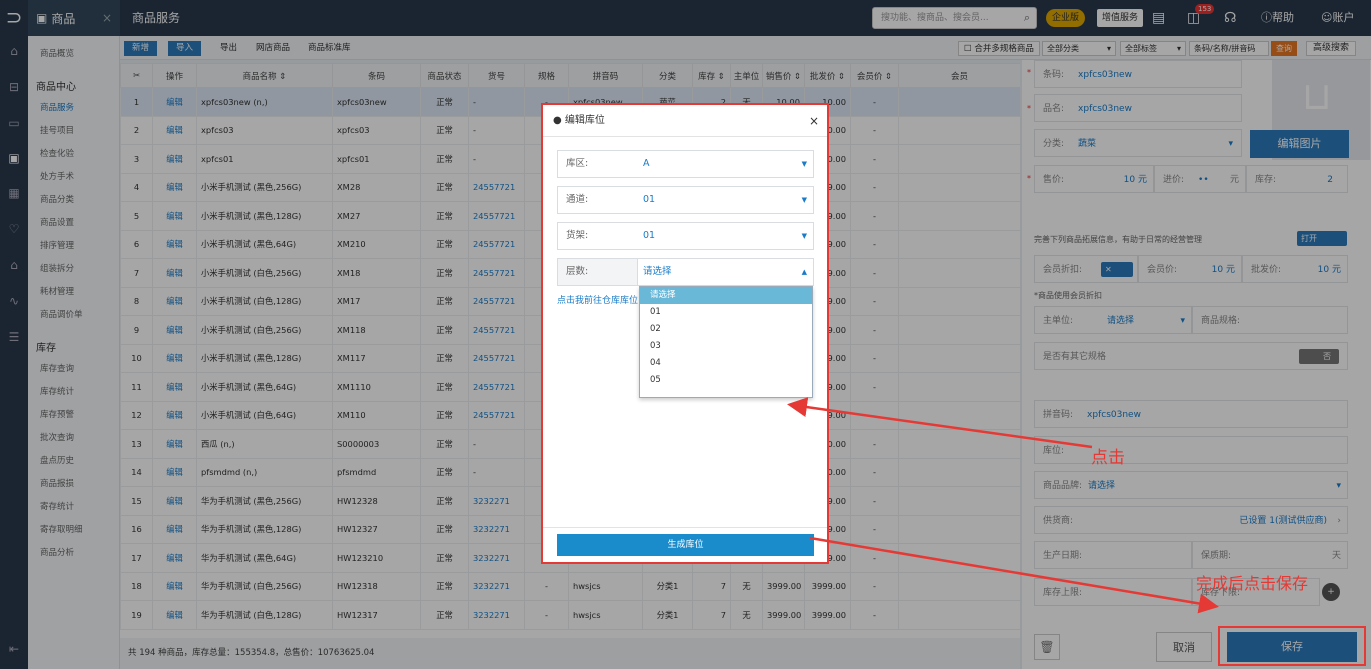 The width and height of the screenshot is (1371, 669). What do you see at coordinates (1003, 505) in the screenshot?
I see `annotation-arrows` at bounding box center [1003, 505].